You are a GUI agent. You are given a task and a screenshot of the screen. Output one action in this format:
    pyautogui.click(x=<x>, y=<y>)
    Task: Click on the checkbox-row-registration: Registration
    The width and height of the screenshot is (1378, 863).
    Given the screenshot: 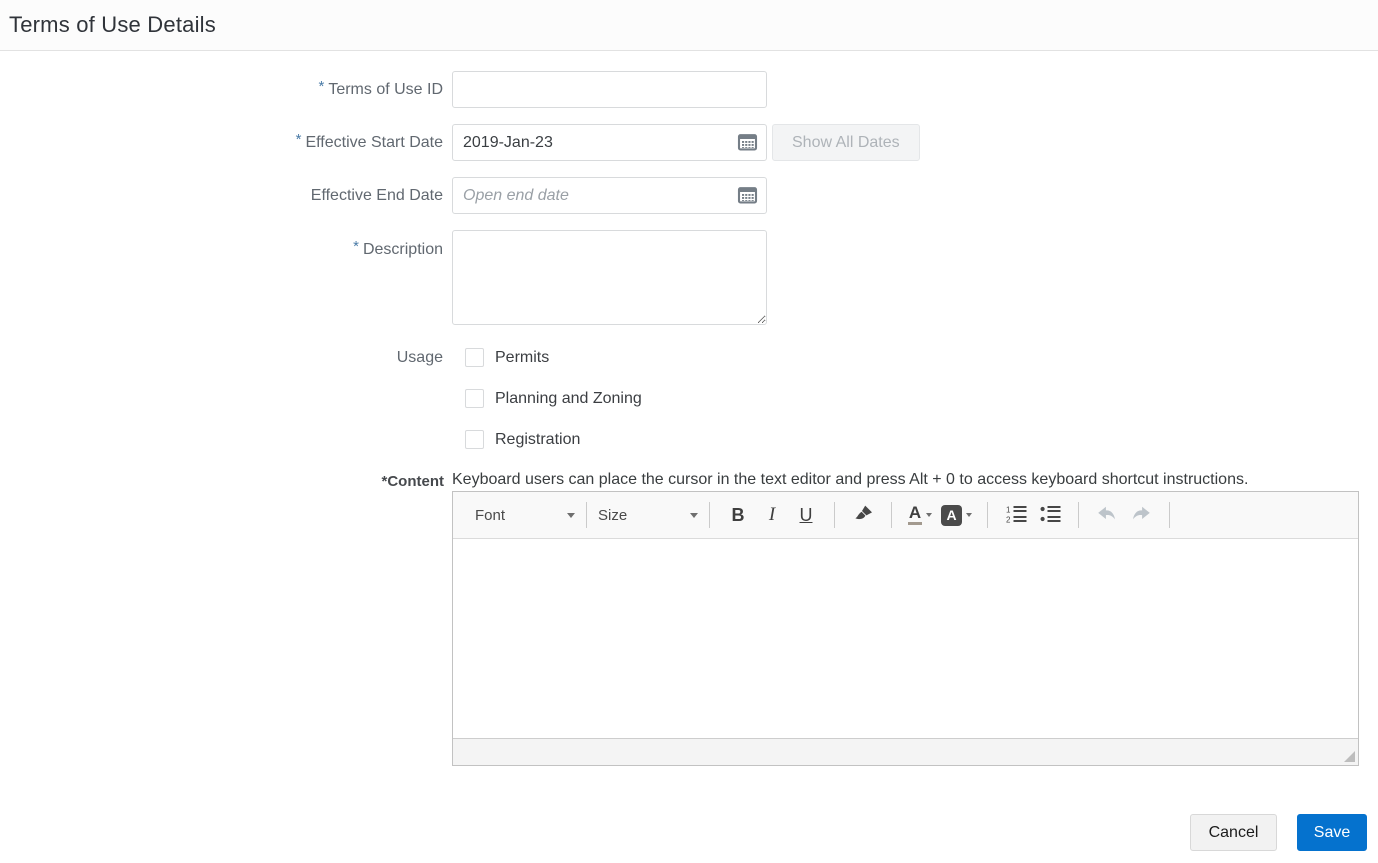 What is the action you would take?
    pyautogui.click(x=553, y=439)
    